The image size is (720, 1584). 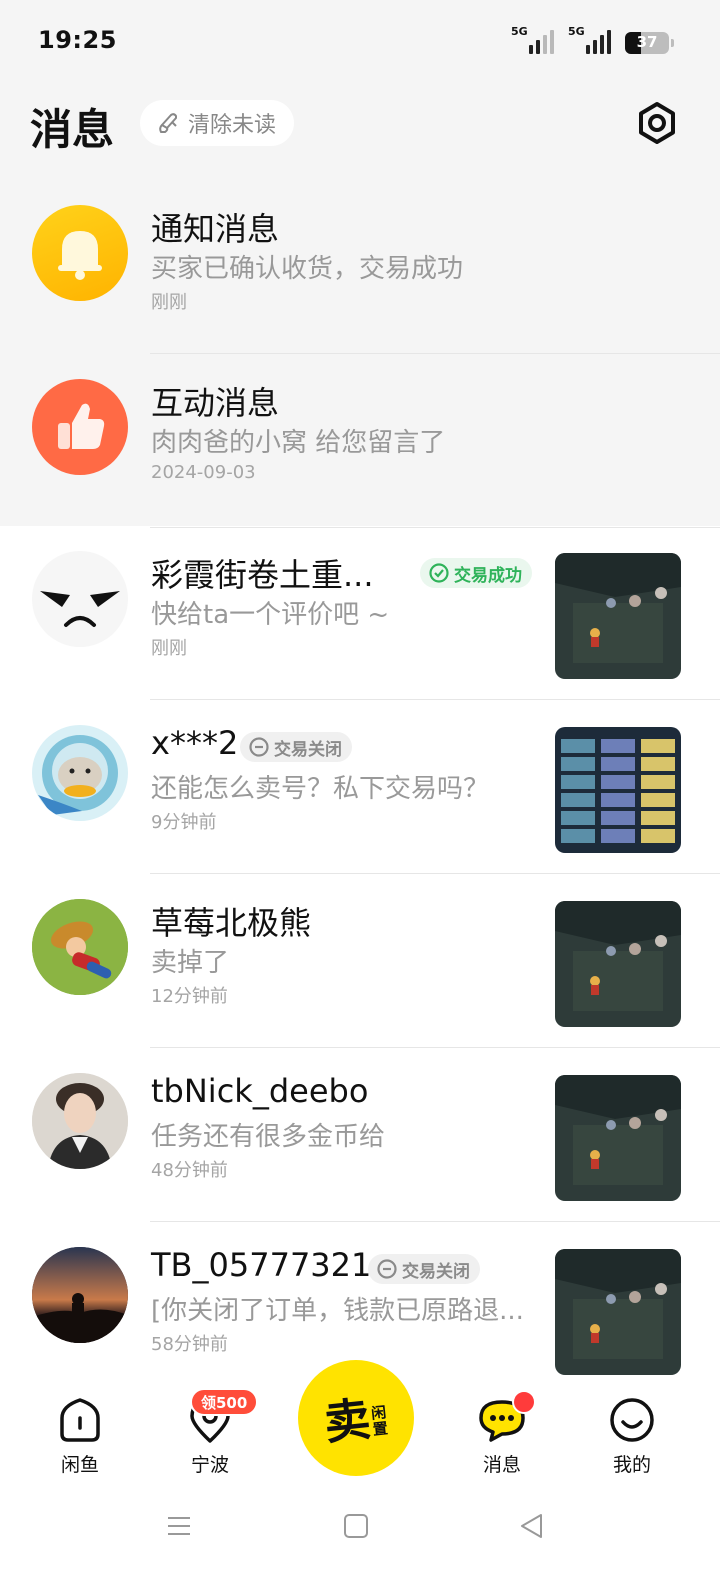 I want to click on tab-home-label: 闲鱼, so click(x=79, y=1465).